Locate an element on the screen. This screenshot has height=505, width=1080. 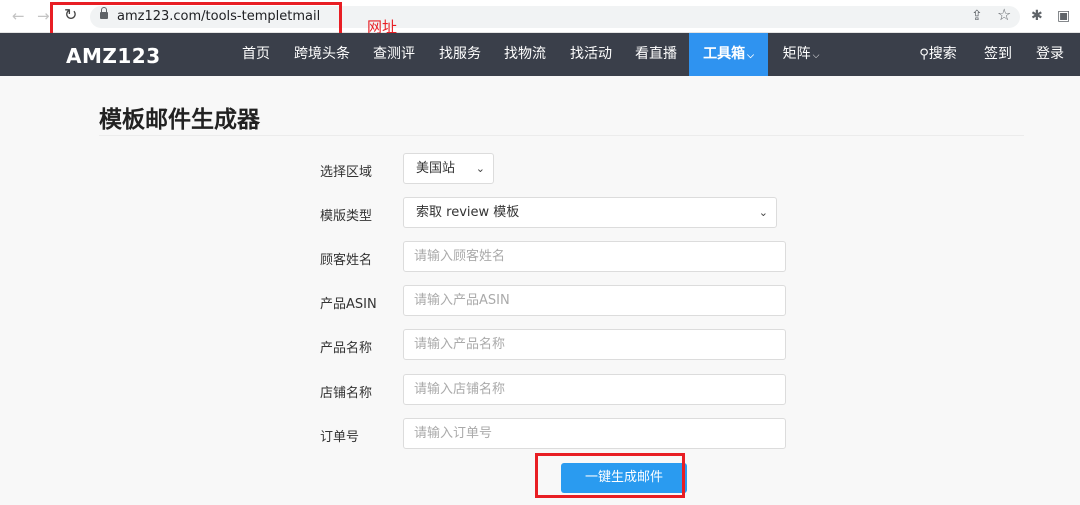
nav-home: 首页 is located at coordinates (256, 54).